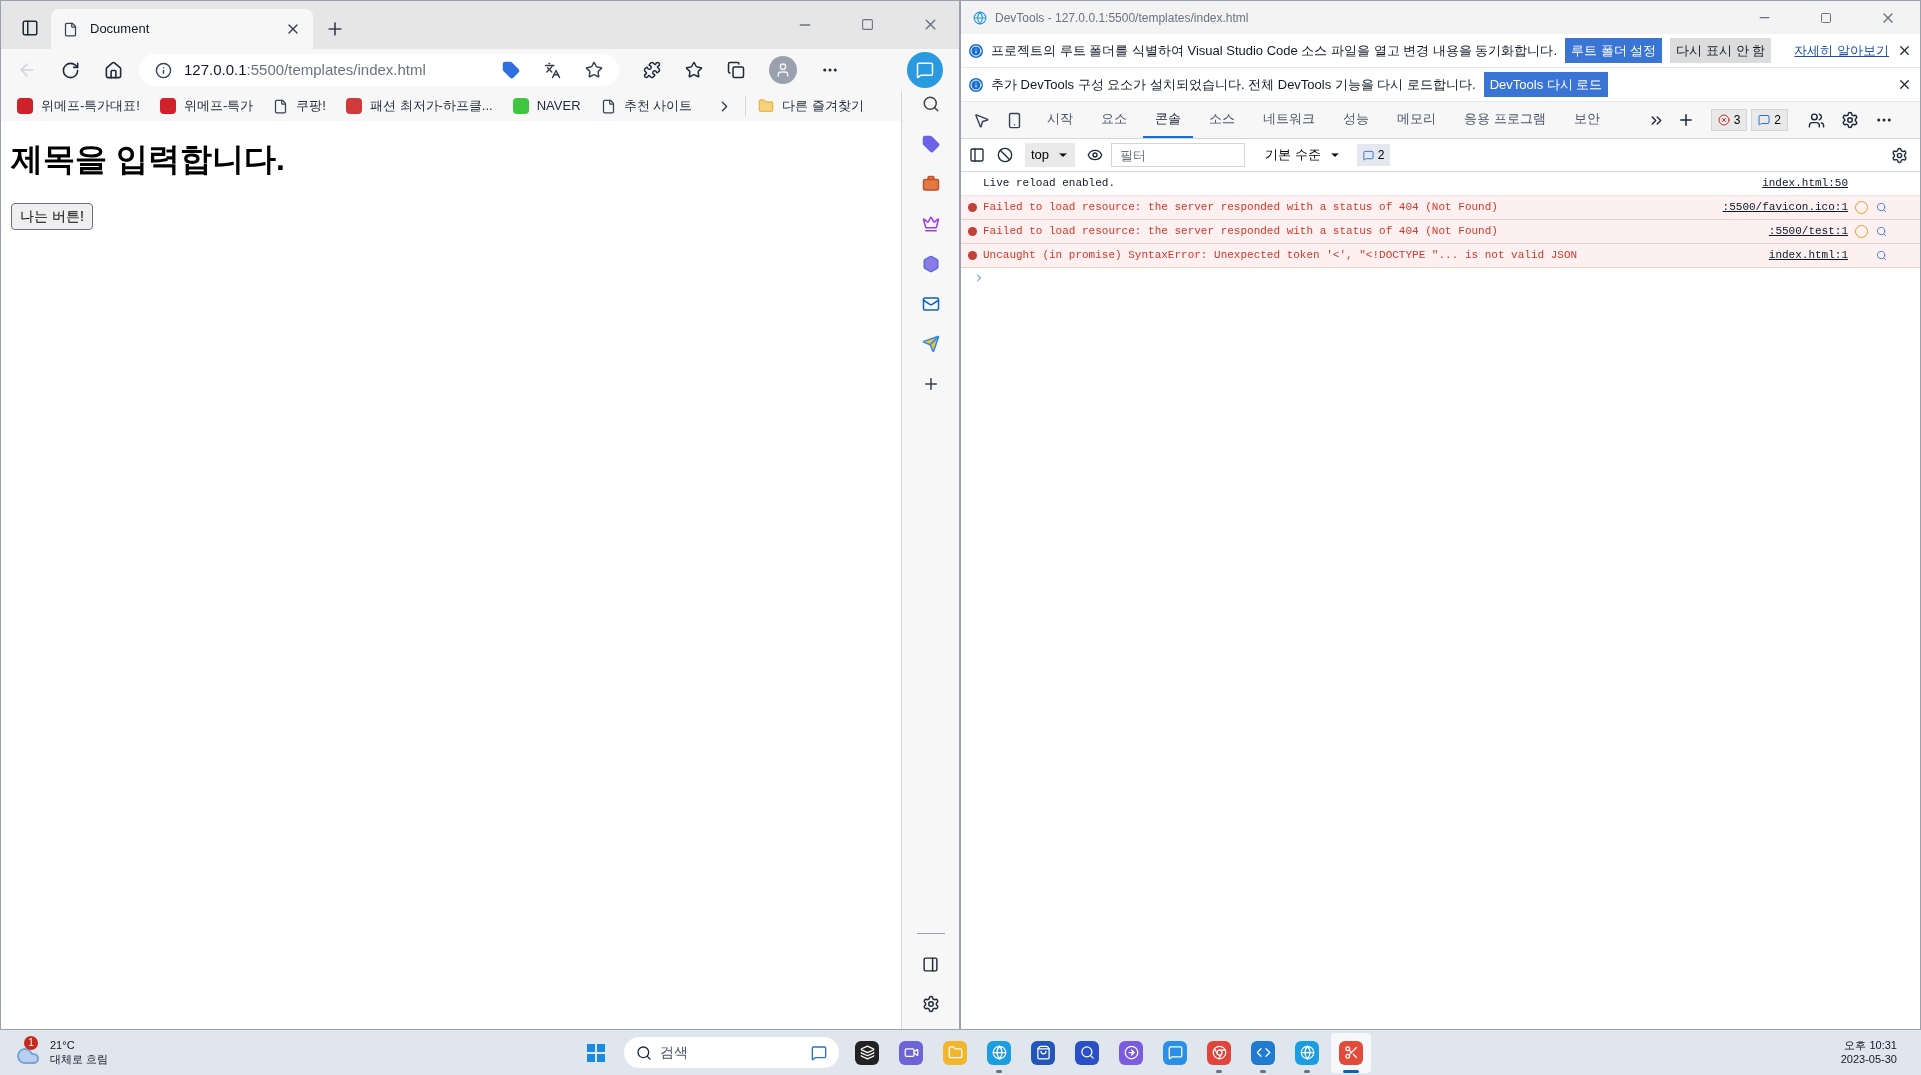  Describe the element at coordinates (1356, 120) in the screenshot. I see `devtools-tab: 성능` at that location.